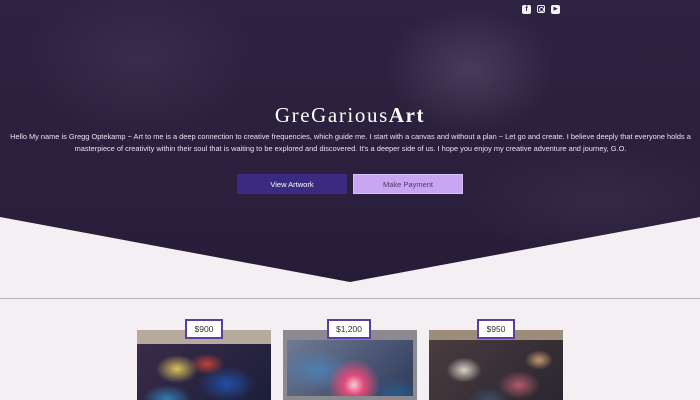  Describe the element at coordinates (331, 115) in the screenshot. I see `brand-title-light: GreGarious` at that location.